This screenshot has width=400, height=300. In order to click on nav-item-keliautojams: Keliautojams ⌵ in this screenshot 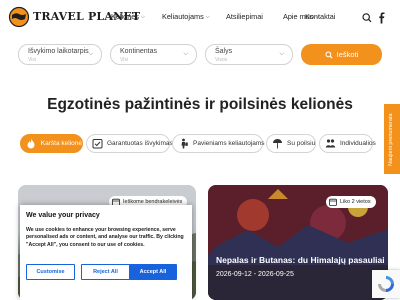, I will do `click(186, 16)`.